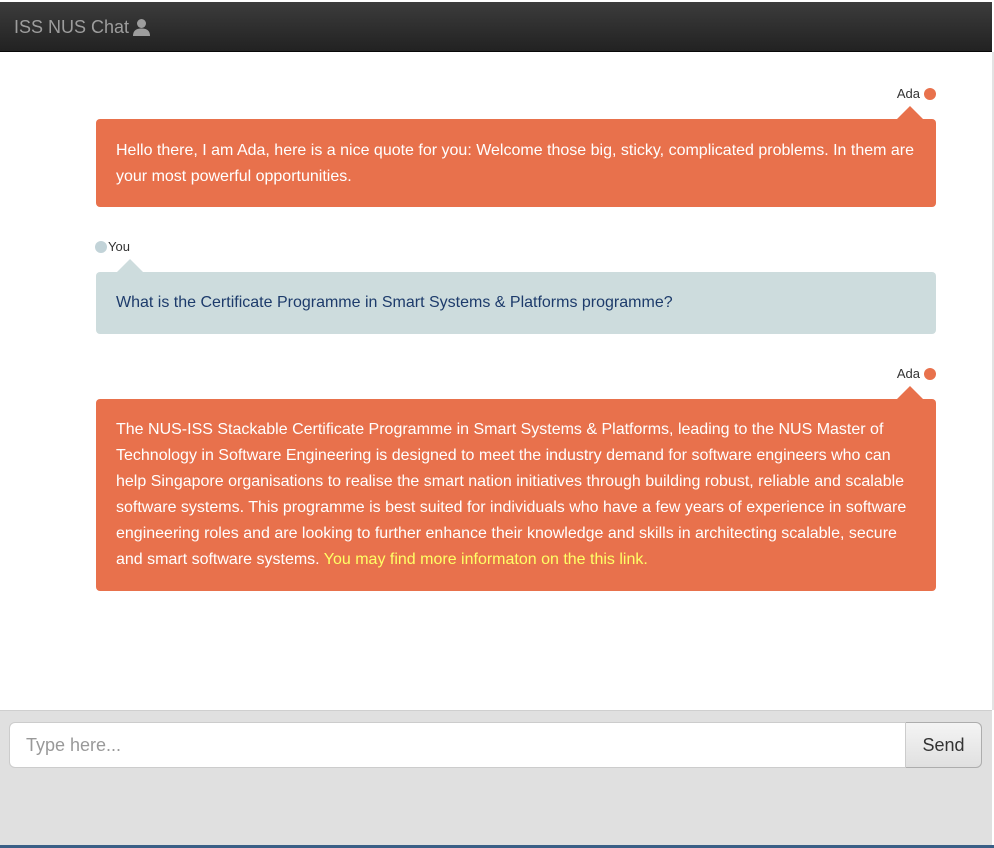 The image size is (994, 848). Describe the element at coordinates (119, 246) in the screenshot. I see `sender-name: You` at that location.